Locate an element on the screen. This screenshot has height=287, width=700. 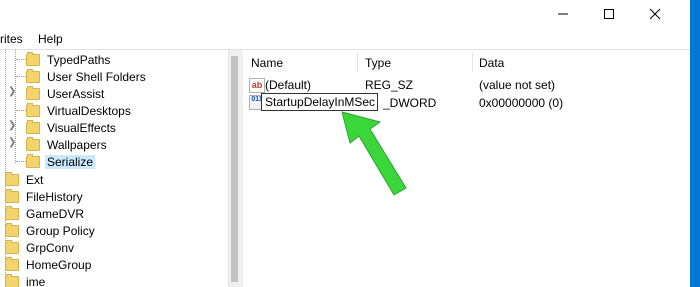
tree-item-serialize: Serialize is located at coordinates (61, 161).